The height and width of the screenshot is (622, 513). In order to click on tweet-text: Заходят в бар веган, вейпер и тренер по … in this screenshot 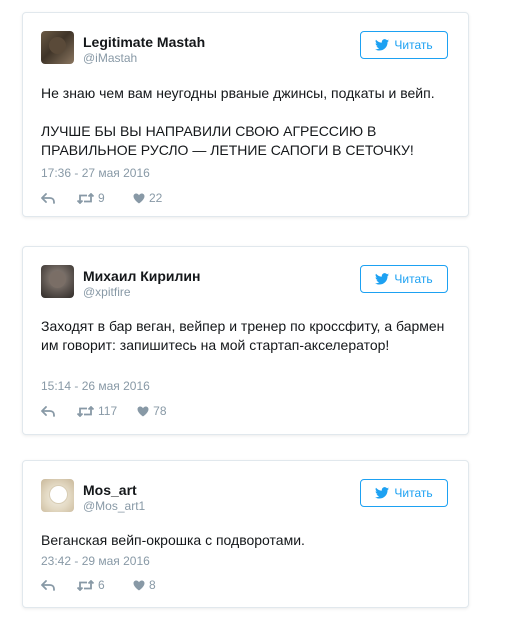, I will do `click(243, 335)`.